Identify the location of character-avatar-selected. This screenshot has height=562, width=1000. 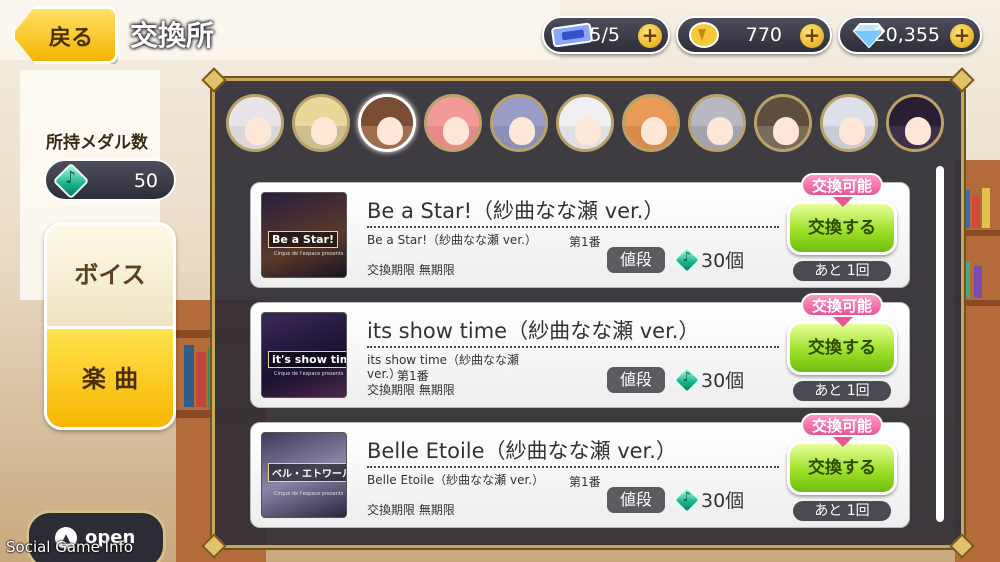
(387, 123).